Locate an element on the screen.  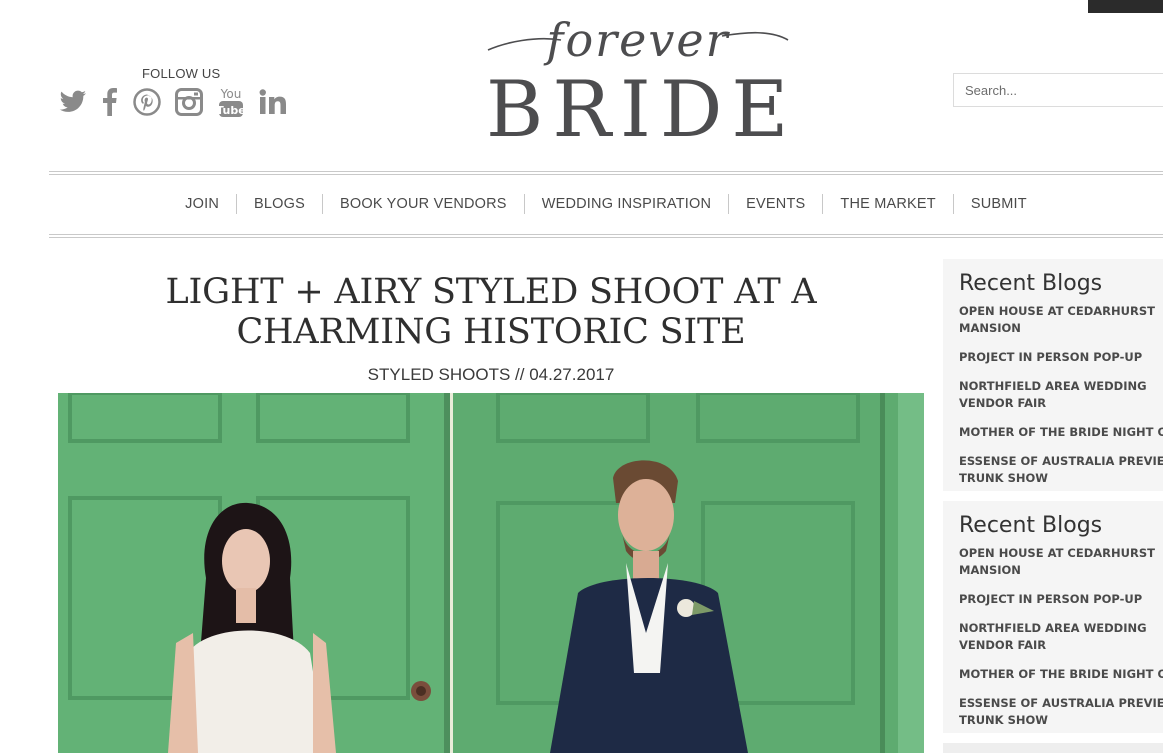
logo-wordmark: BRIDE is located at coordinates (642, 110).